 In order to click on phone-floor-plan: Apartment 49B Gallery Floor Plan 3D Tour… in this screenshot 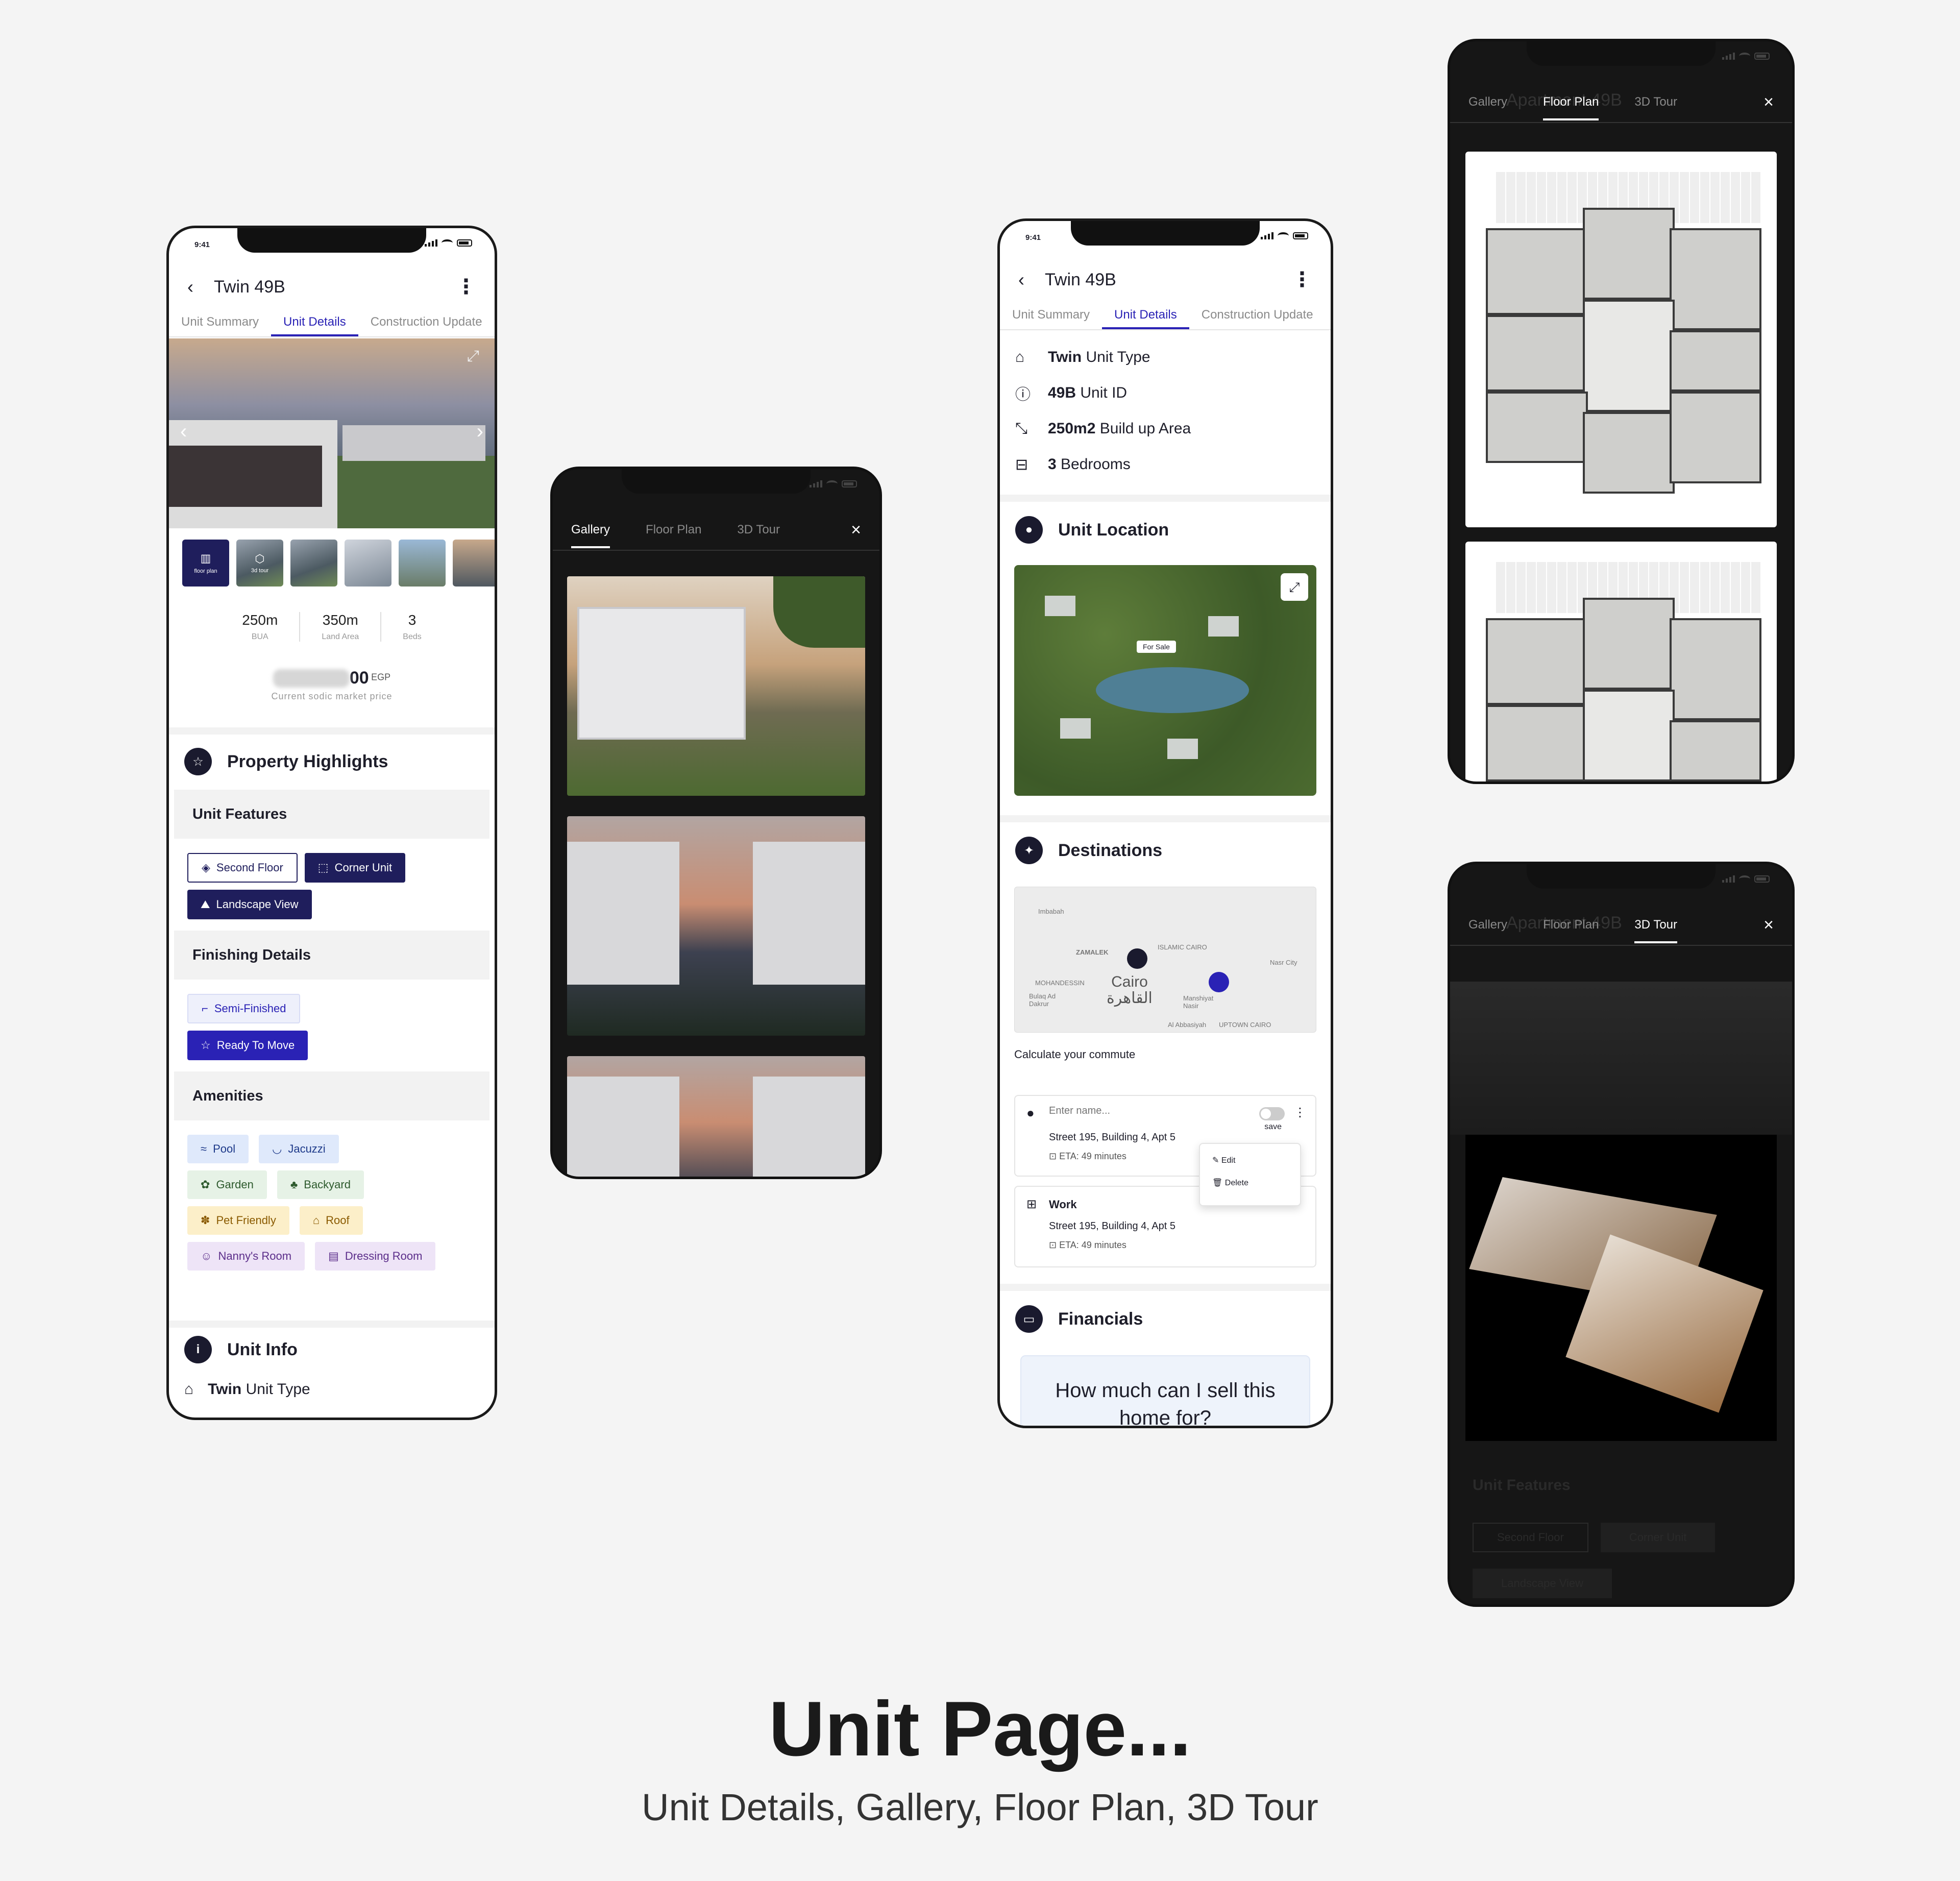, I will do `click(1621, 412)`.